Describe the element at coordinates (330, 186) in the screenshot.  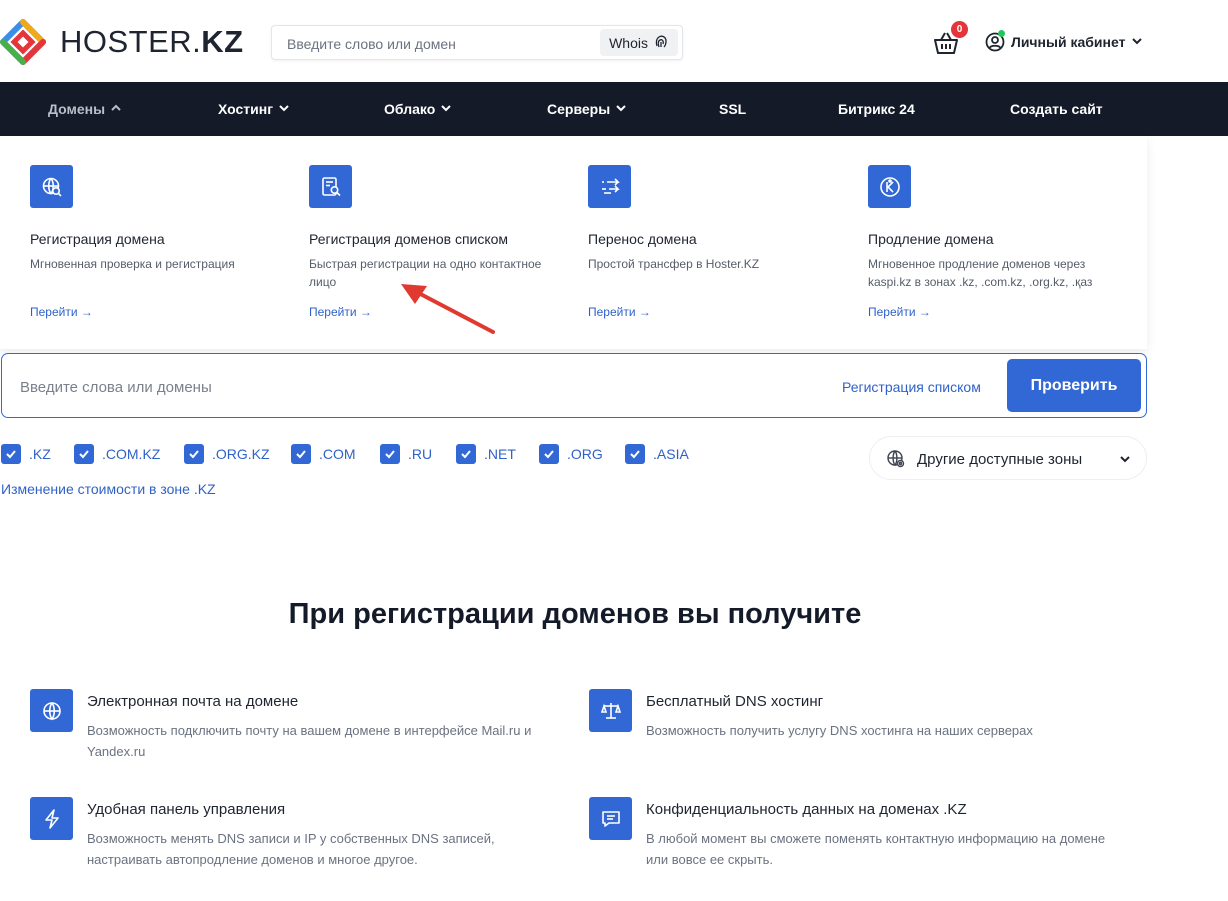
I see `list-search-icon` at that location.